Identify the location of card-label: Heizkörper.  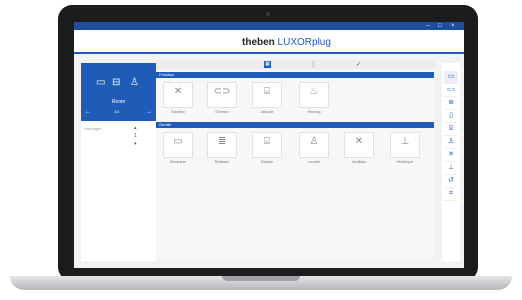
(405, 162).